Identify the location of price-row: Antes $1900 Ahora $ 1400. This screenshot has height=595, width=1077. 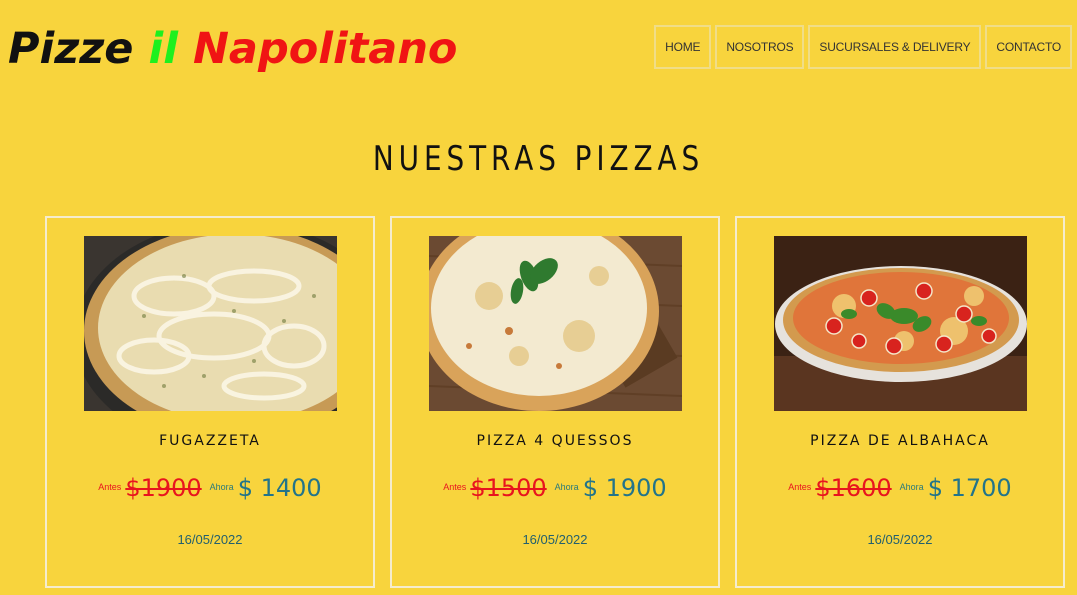
(210, 488).